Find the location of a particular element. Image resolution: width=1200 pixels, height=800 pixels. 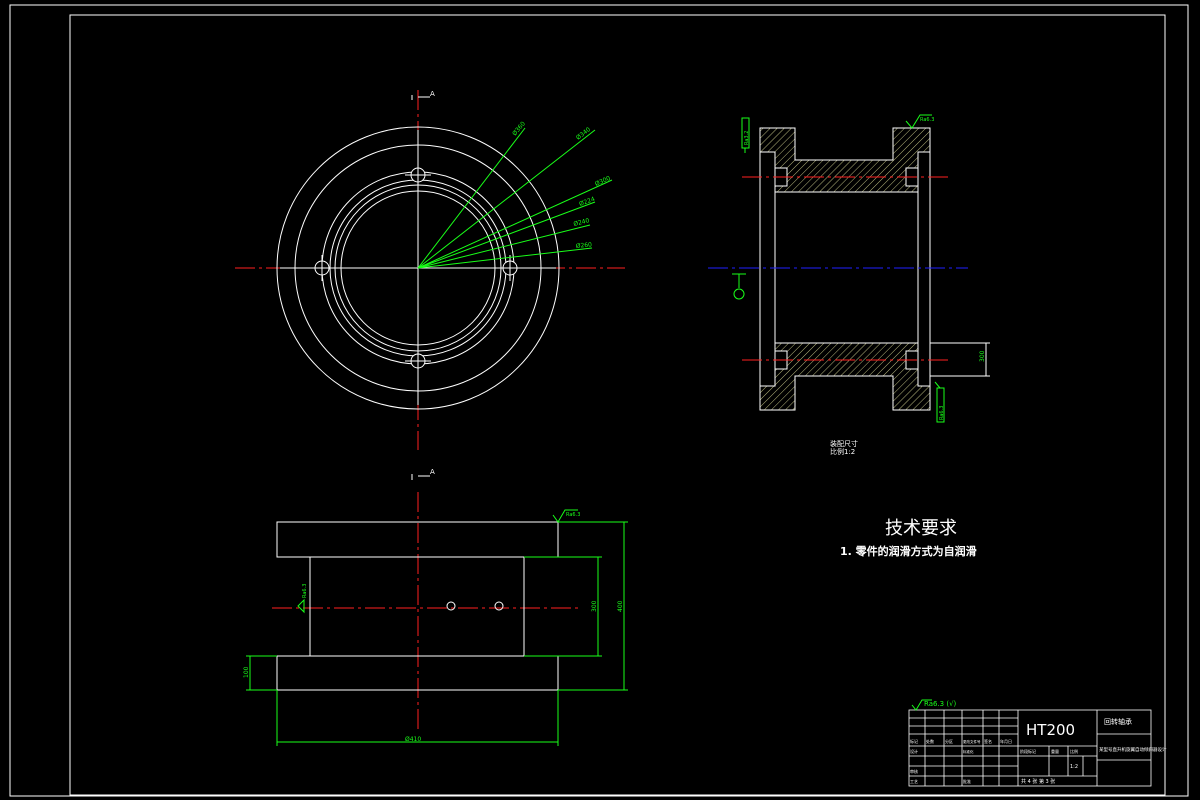

dim-front-3: Ø300 is located at coordinates (603, 181).